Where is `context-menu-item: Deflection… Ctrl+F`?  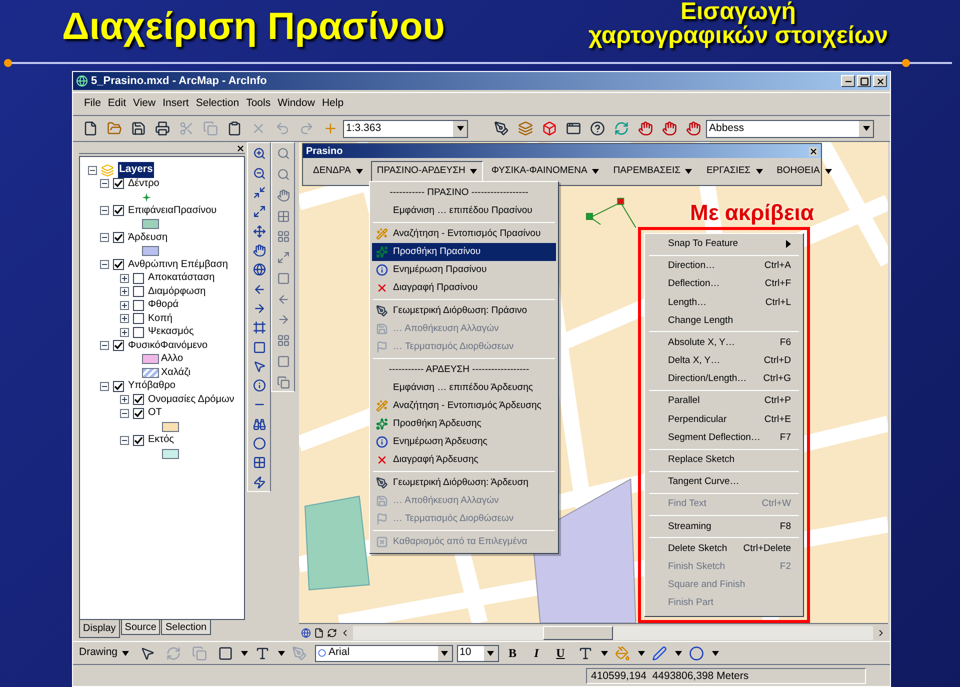 context-menu-item: Deflection… Ctrl+F is located at coordinates (724, 284).